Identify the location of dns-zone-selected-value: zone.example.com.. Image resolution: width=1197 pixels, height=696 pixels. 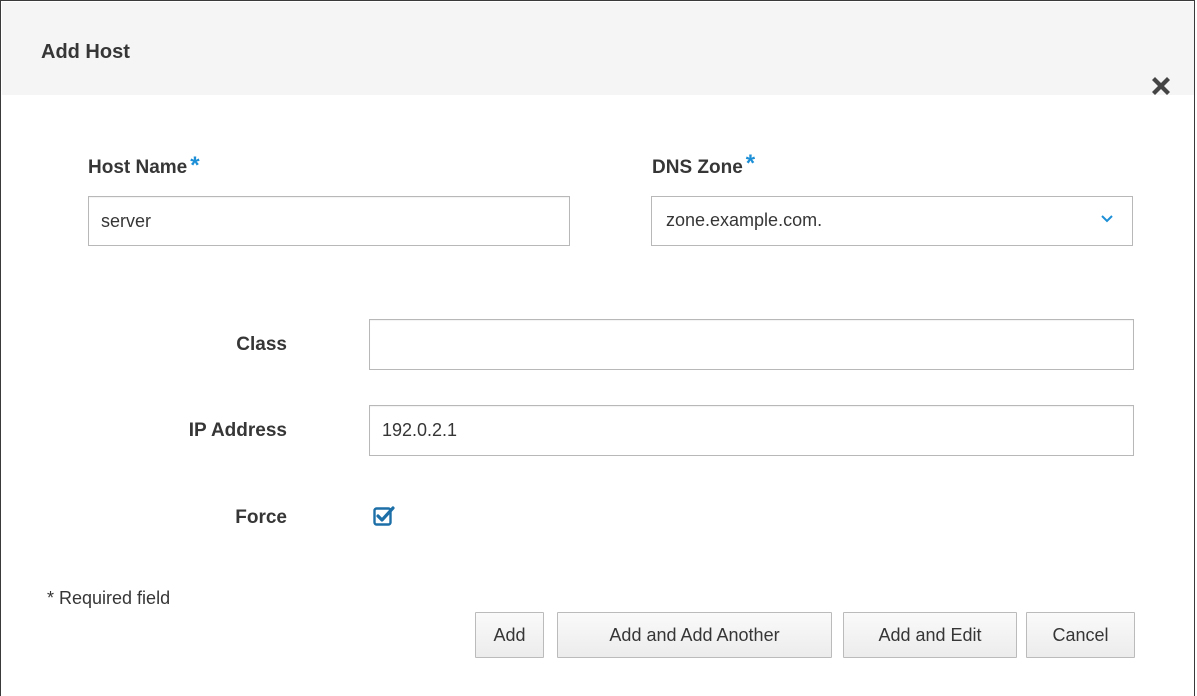
(744, 220).